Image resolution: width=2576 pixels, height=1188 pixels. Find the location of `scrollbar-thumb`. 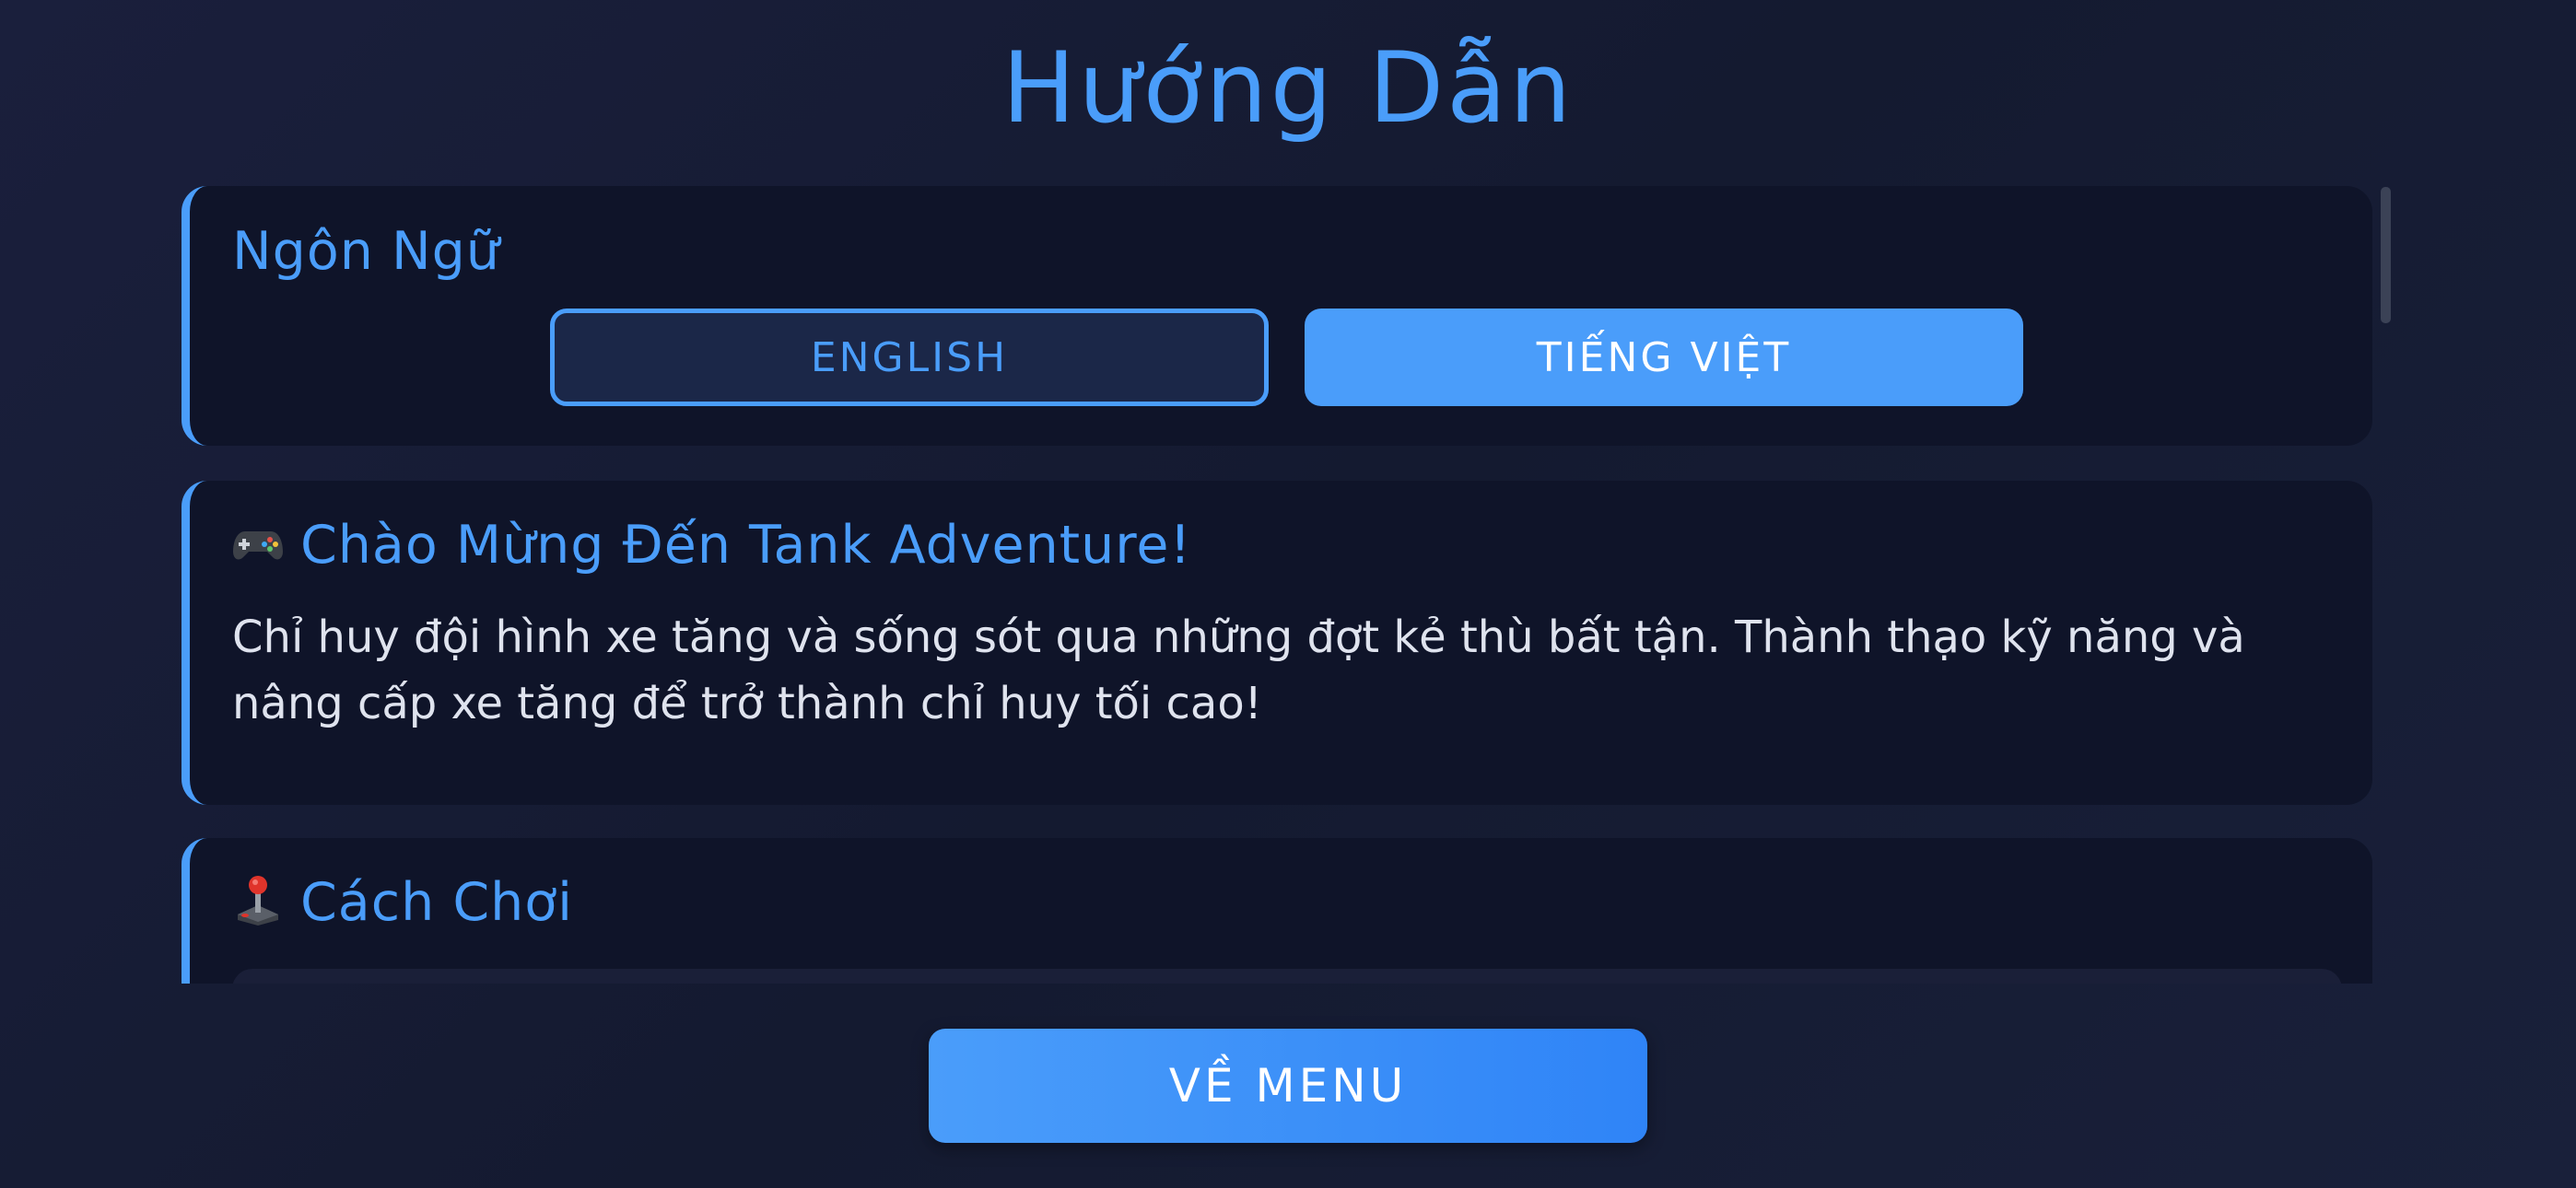

scrollbar-thumb is located at coordinates (2386, 255).